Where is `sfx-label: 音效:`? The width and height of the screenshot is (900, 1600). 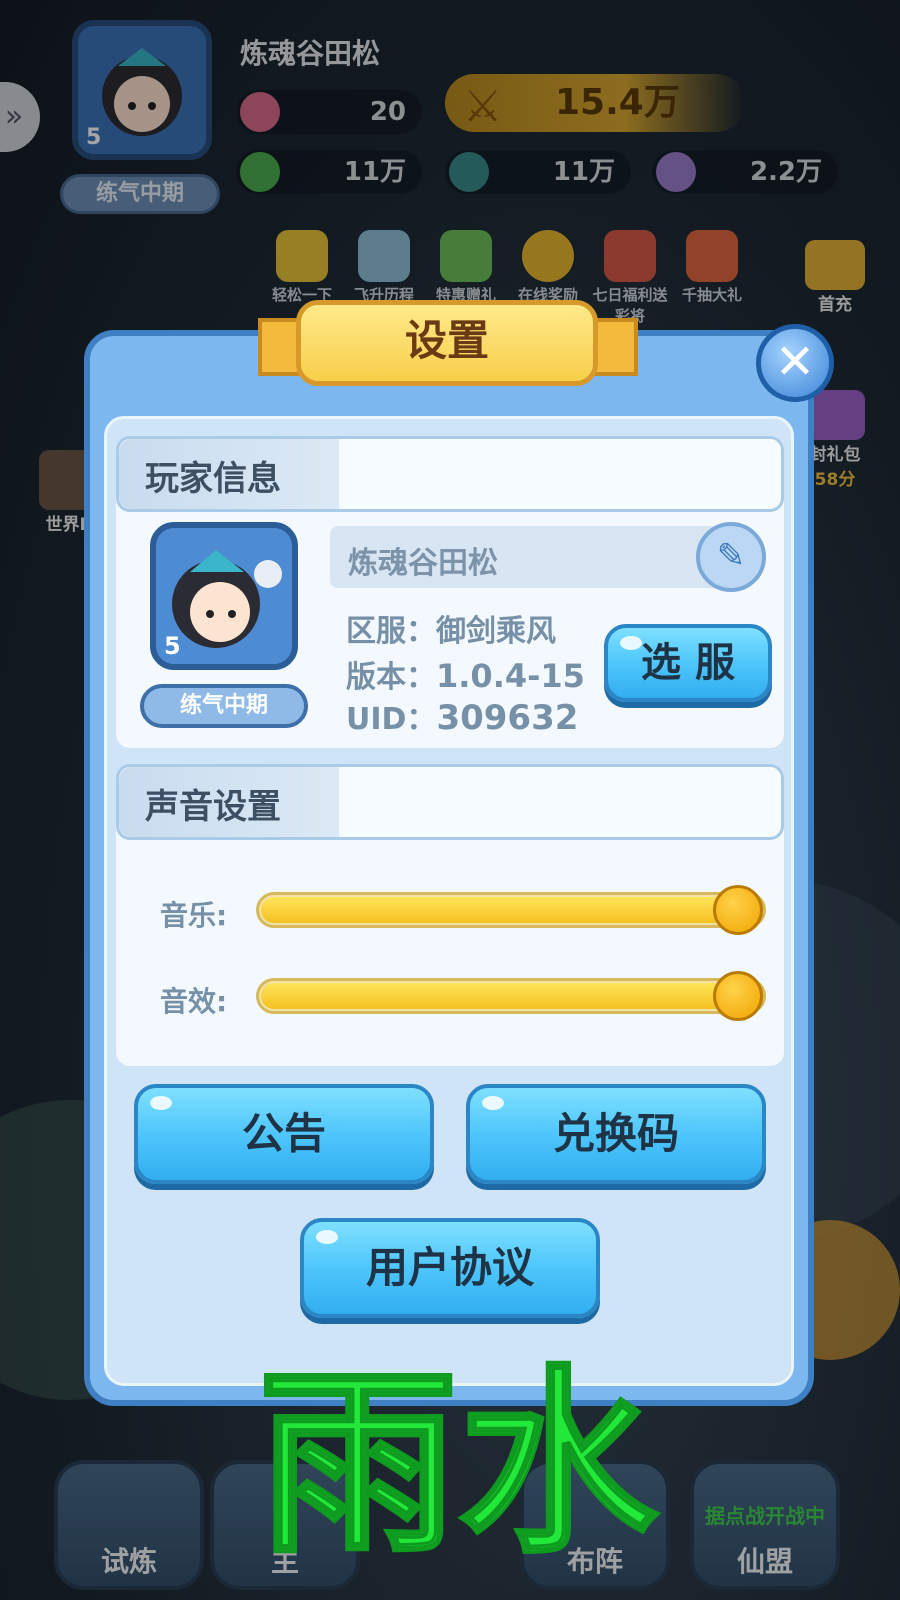 sfx-label: 音效: is located at coordinates (194, 1001).